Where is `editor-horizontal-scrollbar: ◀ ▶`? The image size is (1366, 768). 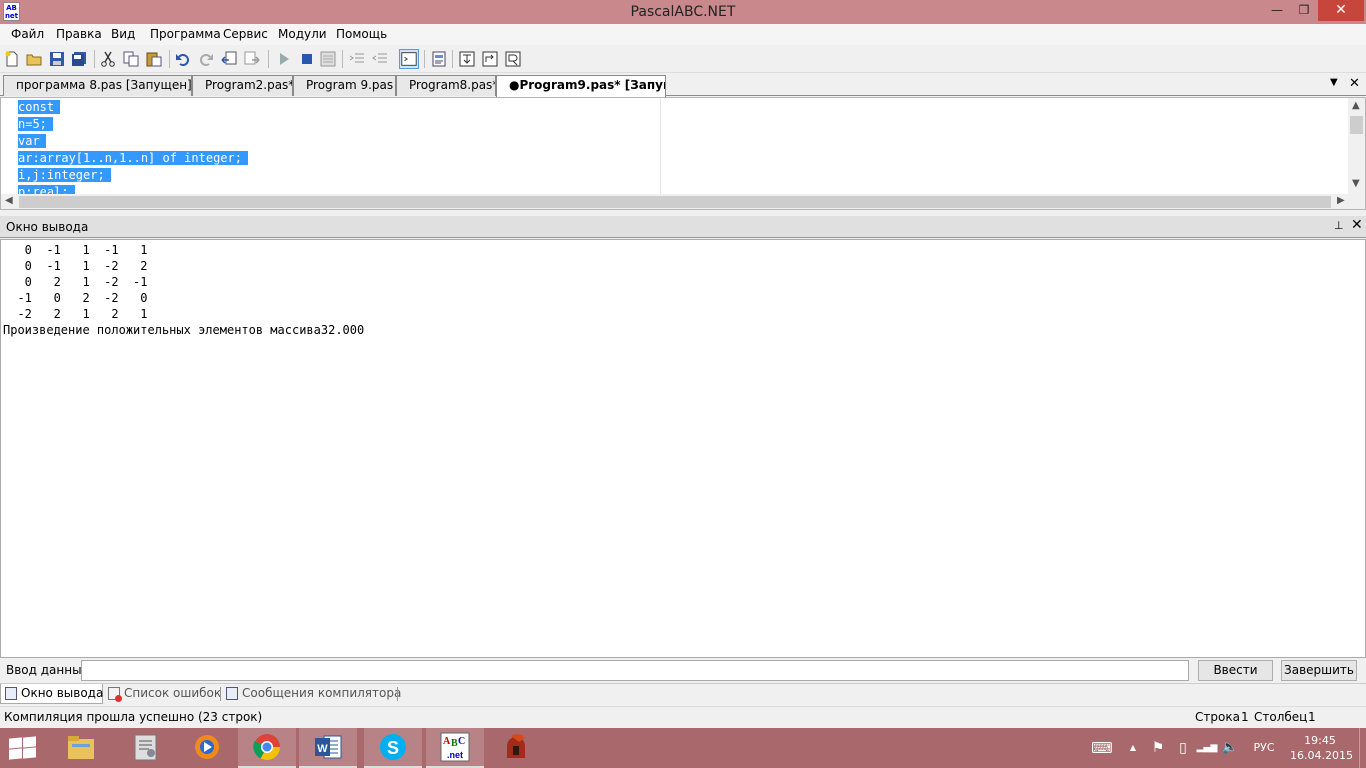 editor-horizontal-scrollbar: ◀ ▶ is located at coordinates (683, 201).